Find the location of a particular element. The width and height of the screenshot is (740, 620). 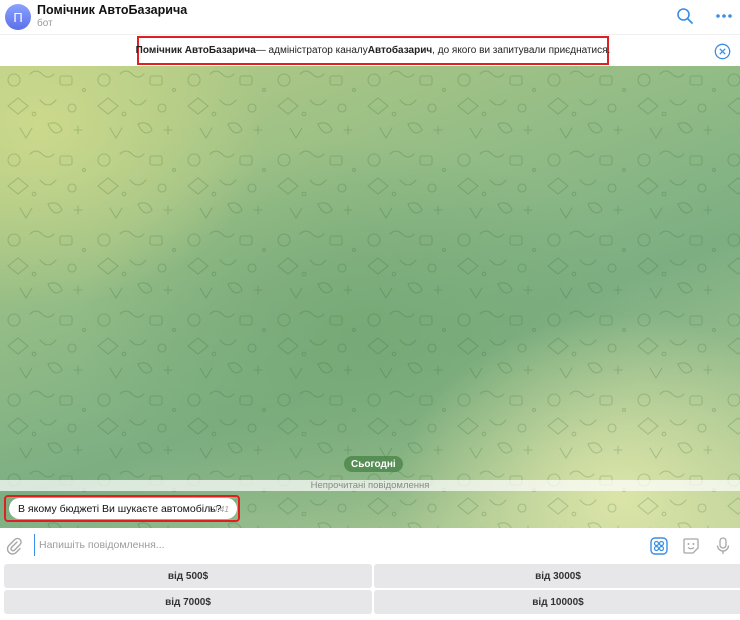

message-text: В якому бюджеті Ви шукаєте автомобіль? is located at coordinates (120, 508).